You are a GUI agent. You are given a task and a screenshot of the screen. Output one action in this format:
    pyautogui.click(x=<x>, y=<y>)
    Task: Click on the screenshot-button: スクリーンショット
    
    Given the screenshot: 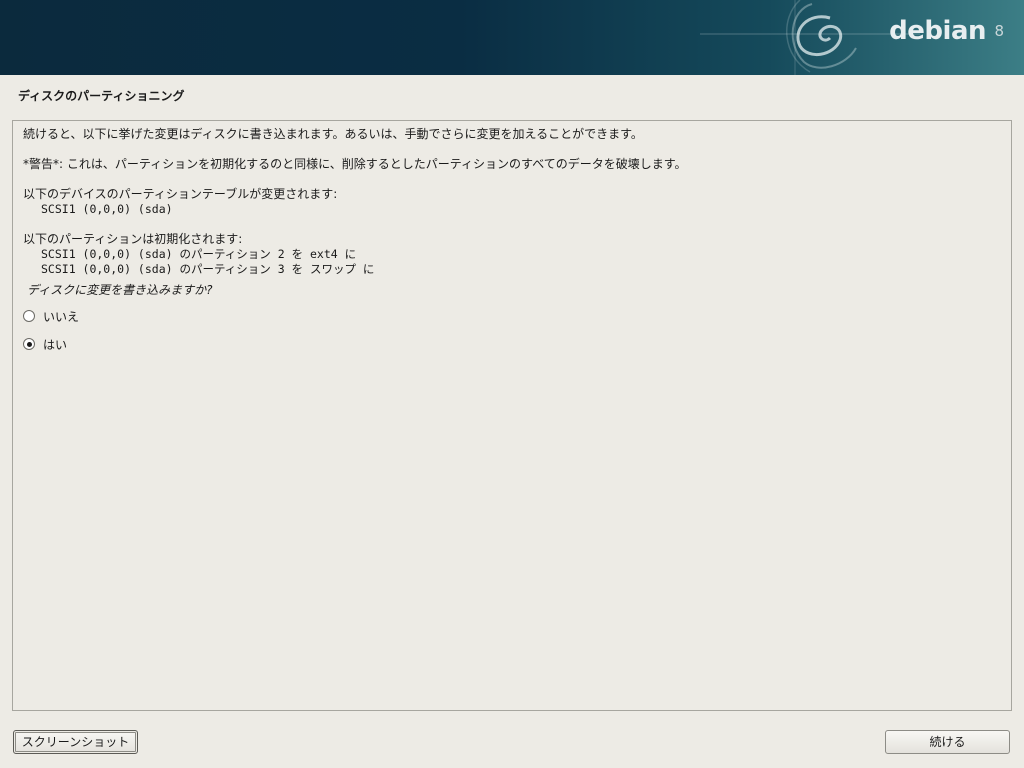 What is the action you would take?
    pyautogui.click(x=75, y=742)
    